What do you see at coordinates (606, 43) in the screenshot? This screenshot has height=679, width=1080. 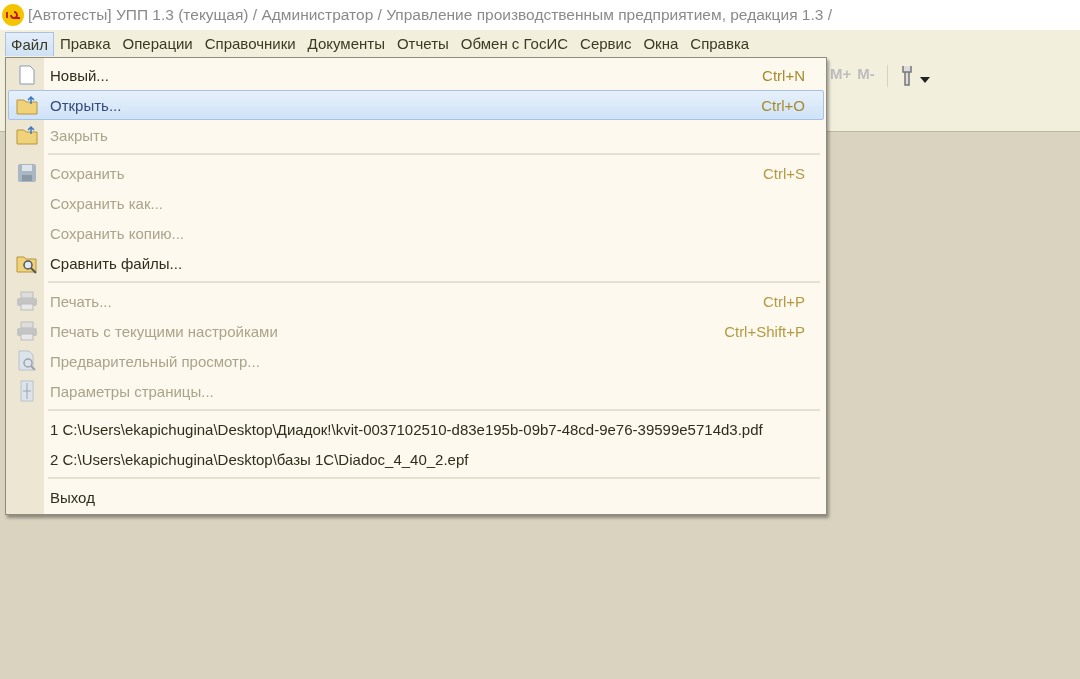 I see `menu-bar-item: Сервис` at bounding box center [606, 43].